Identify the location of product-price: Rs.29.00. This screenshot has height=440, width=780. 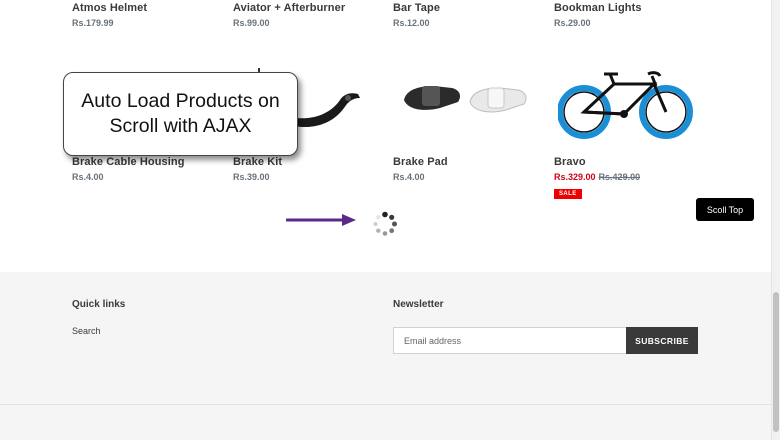
(572, 23).